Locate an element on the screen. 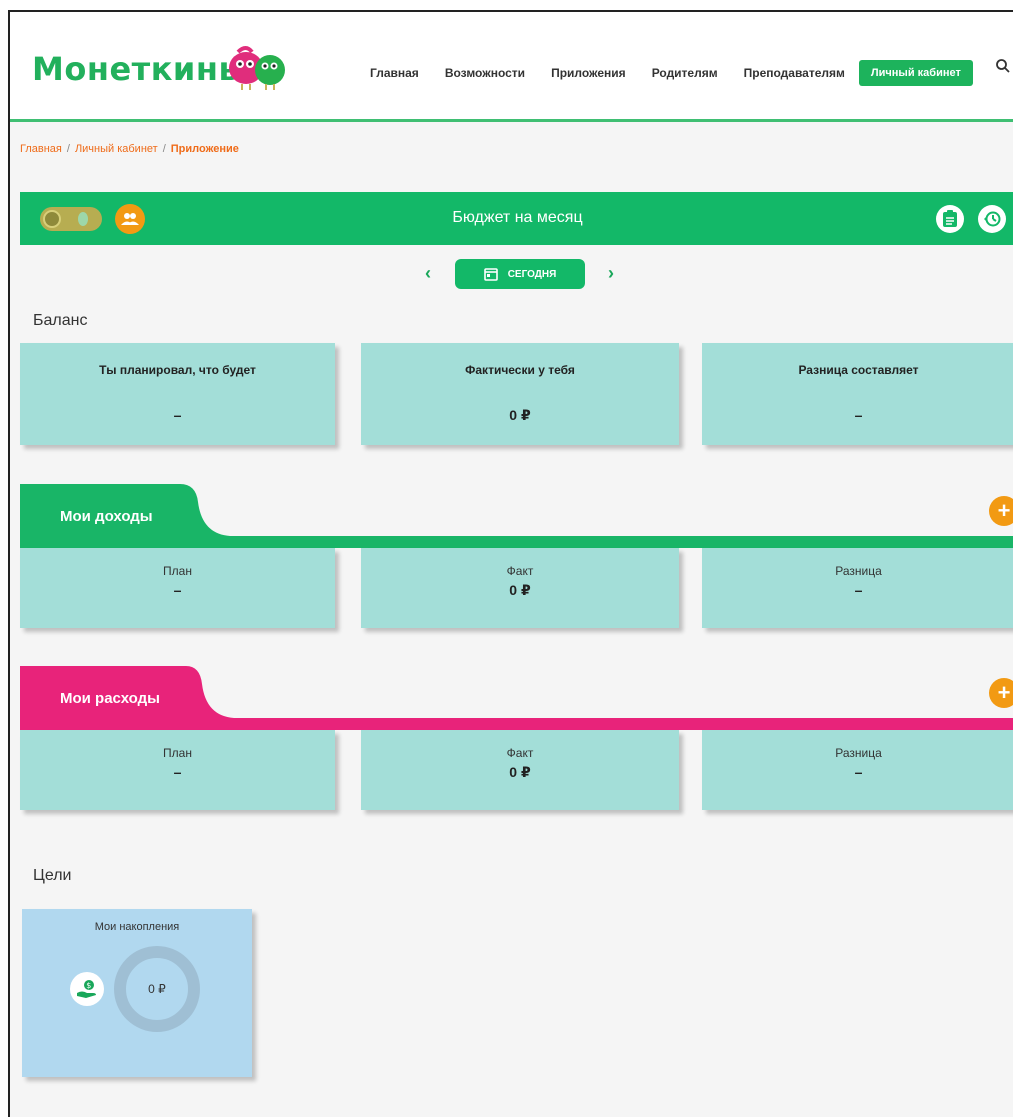 This screenshot has height=1117, width=1013. nav-parents: Родителям is located at coordinates (685, 73).